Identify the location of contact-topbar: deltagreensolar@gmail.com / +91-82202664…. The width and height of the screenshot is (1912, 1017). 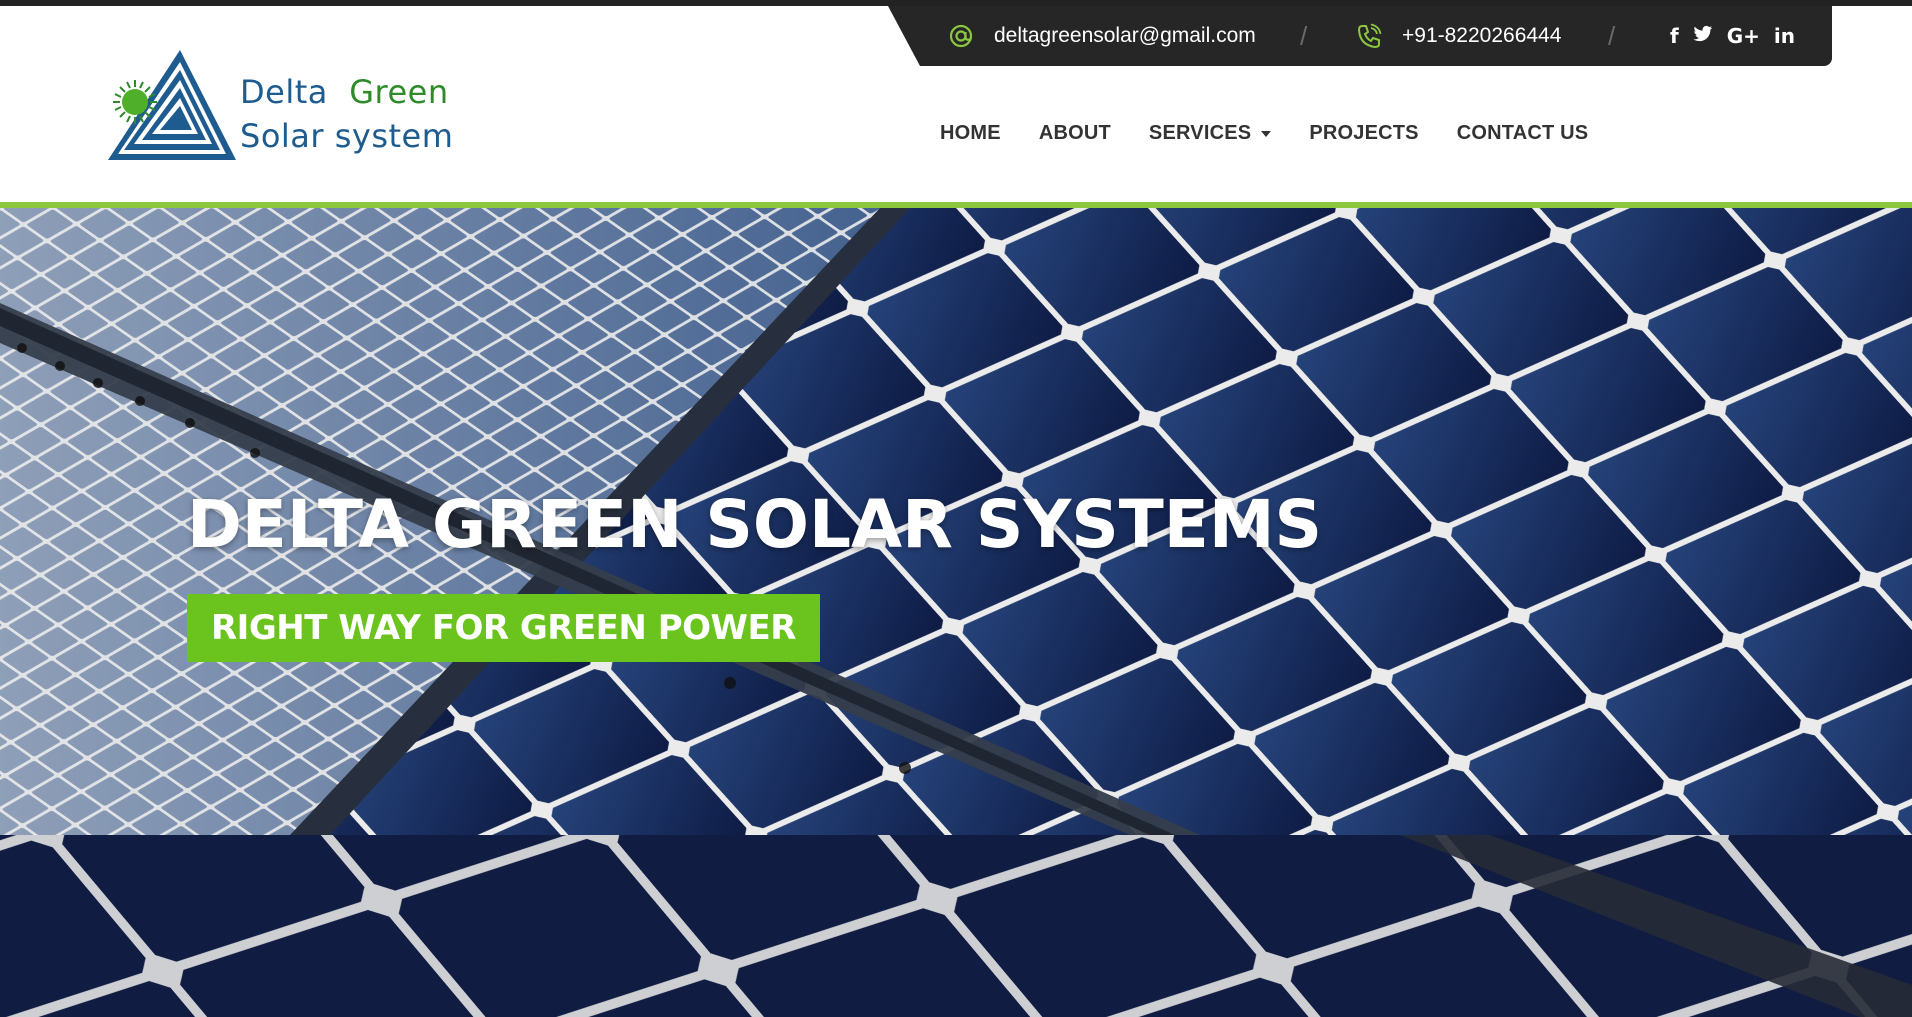
(1360, 36).